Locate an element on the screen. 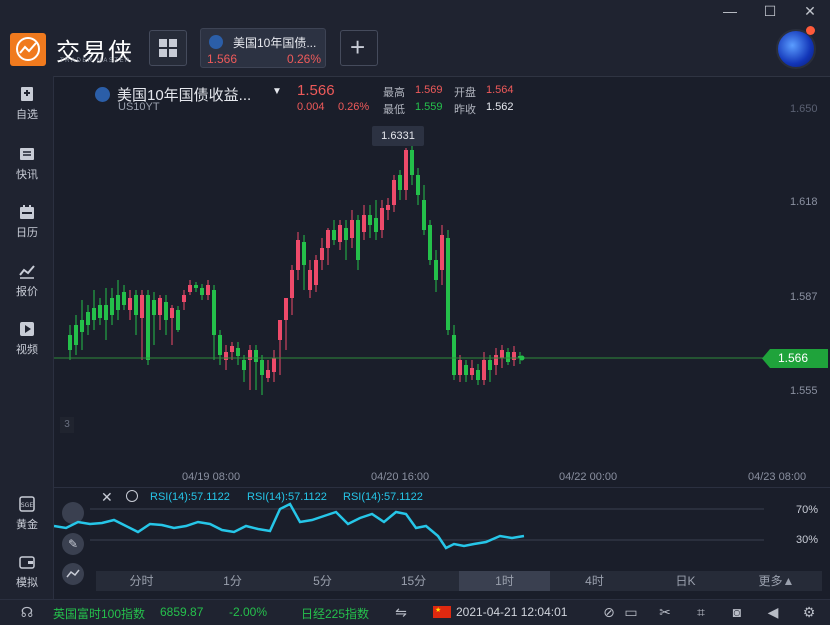 The width and height of the screenshot is (830, 625). gold-sge-icon: SGE is located at coordinates (27, 504).